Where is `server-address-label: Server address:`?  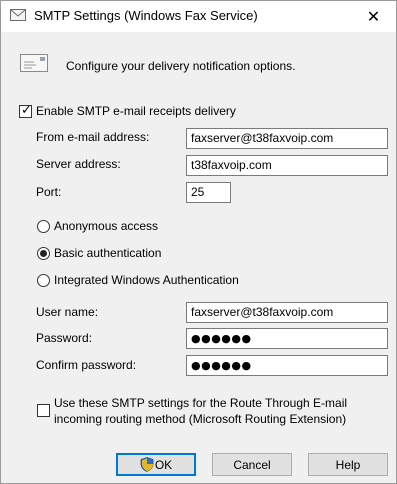
server-address-label: Server address: is located at coordinates (78, 164).